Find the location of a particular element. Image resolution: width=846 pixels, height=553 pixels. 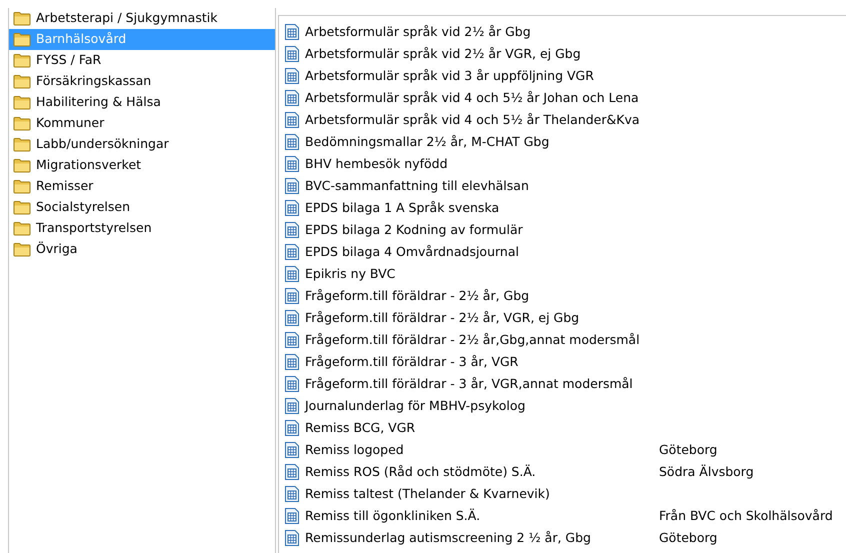

document-row: Frågeform.till föräldrar - 3 år, VGR is located at coordinates (565, 362).